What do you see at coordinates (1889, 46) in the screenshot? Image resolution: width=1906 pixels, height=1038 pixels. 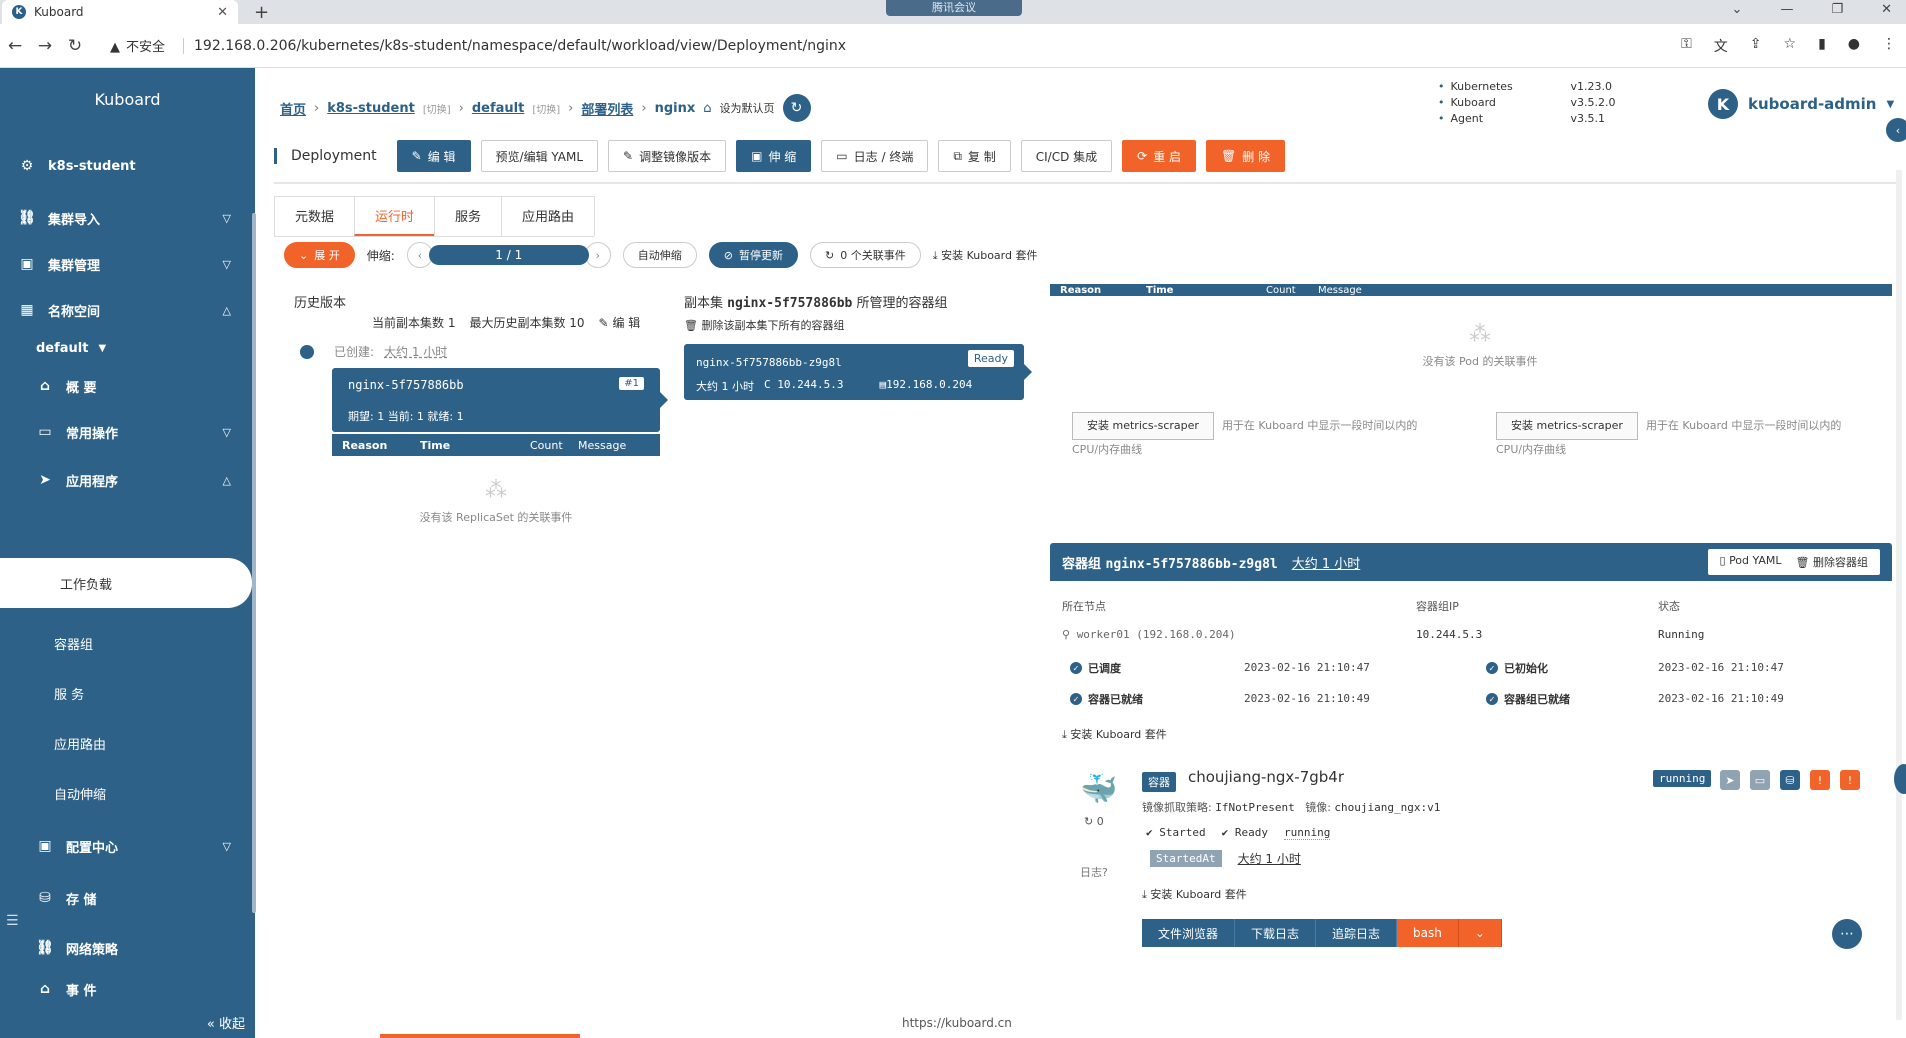 I see `menu-icon: ⋮` at bounding box center [1889, 46].